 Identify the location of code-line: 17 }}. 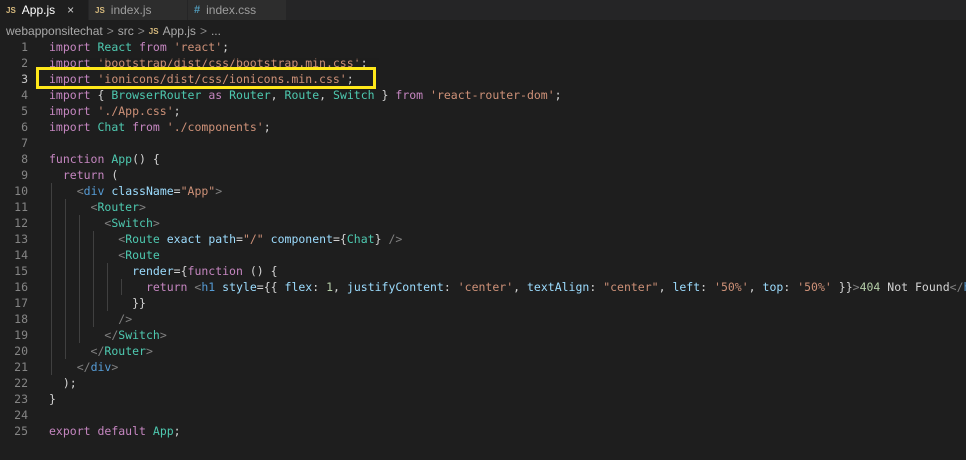
(483, 303).